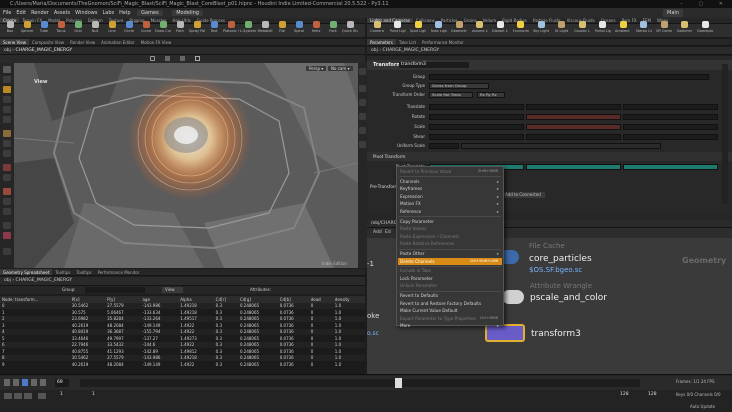 Image resolution: width=732 pixels, height=412 pixels. Describe the element at coordinates (7, 191) in the screenshot. I see `camera-tool-icon` at that location.